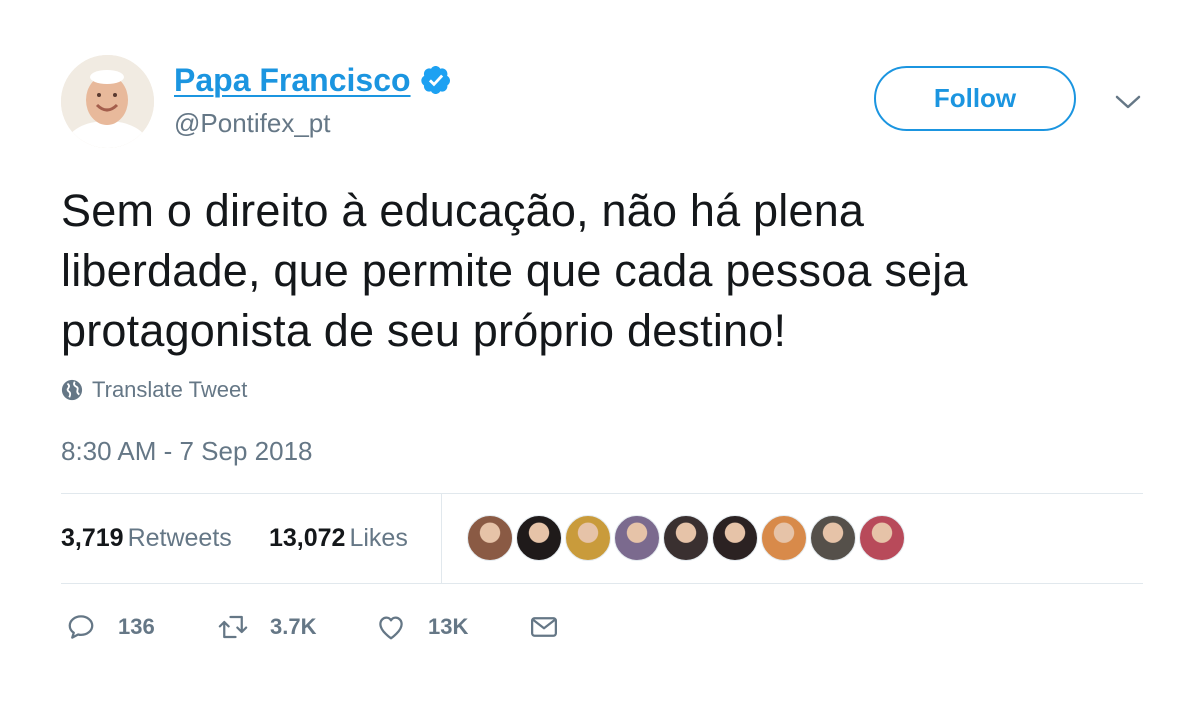  Describe the element at coordinates (391, 628) in the screenshot. I see `heart-icon` at that location.